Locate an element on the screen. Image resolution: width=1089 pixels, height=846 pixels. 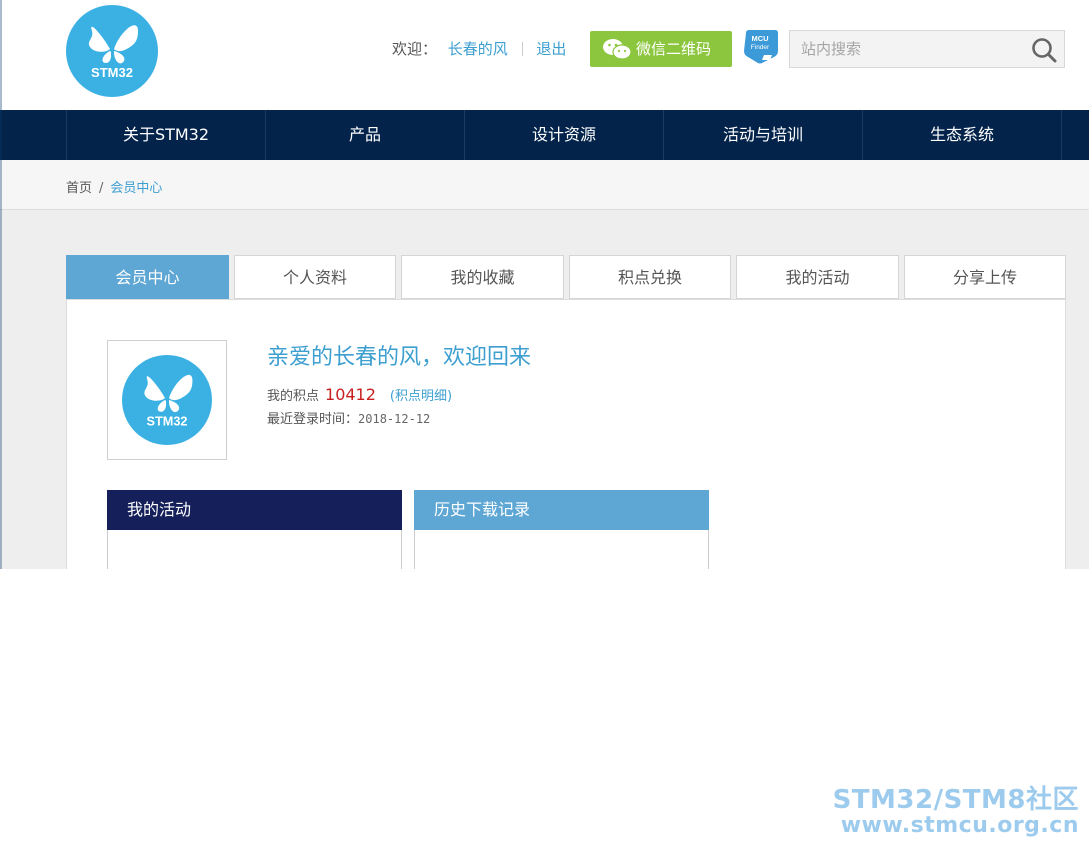
svg-text: Finder is located at coordinates (760, 47).